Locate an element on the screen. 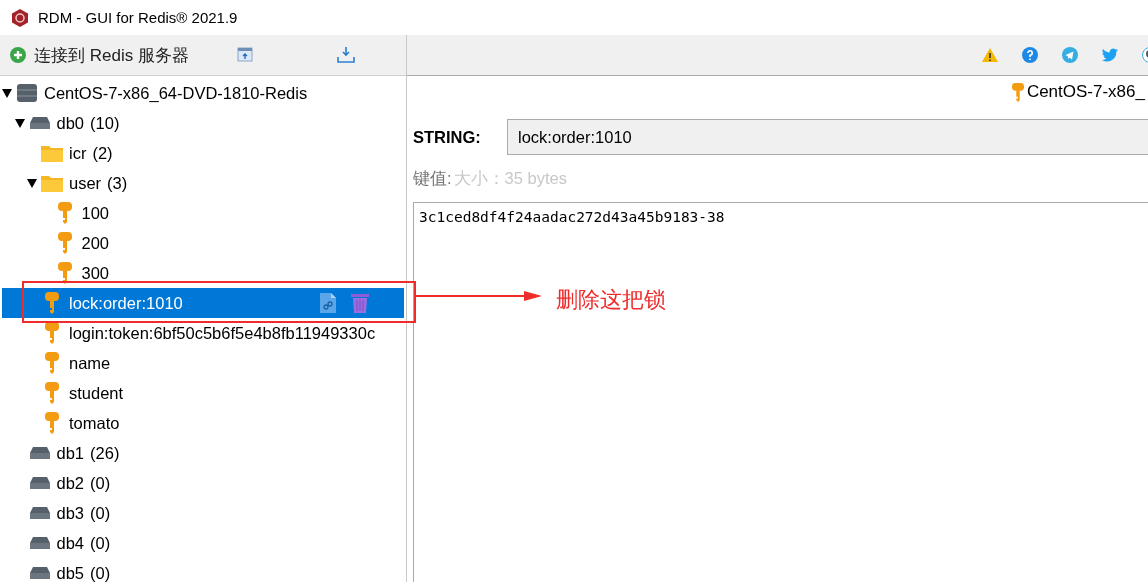  tree-item-label: db0 is located at coordinates (70, 123).